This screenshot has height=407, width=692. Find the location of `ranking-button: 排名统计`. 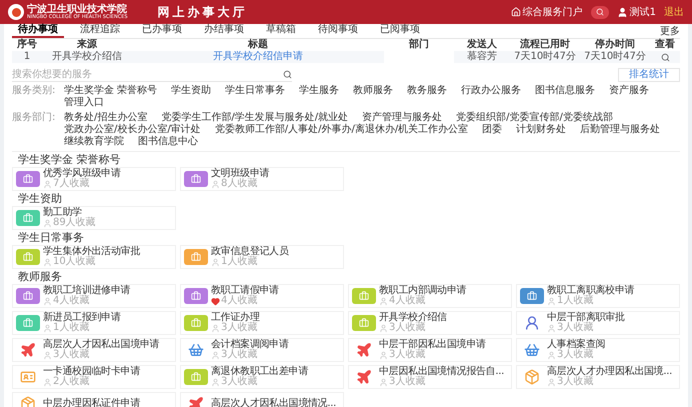

ranking-button: 排名统计 is located at coordinates (649, 75).